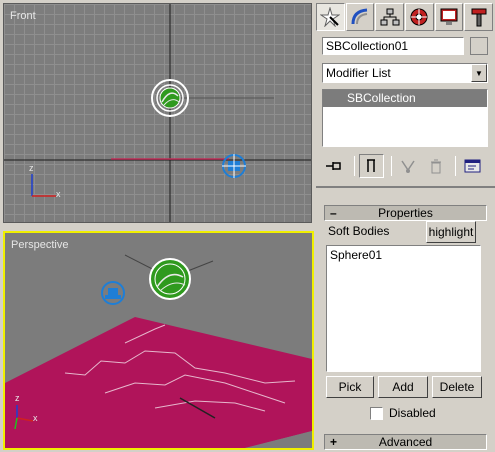  What do you see at coordinates (405, 118) in the screenshot?
I see `modifier-stack: SBCollection` at bounding box center [405, 118].